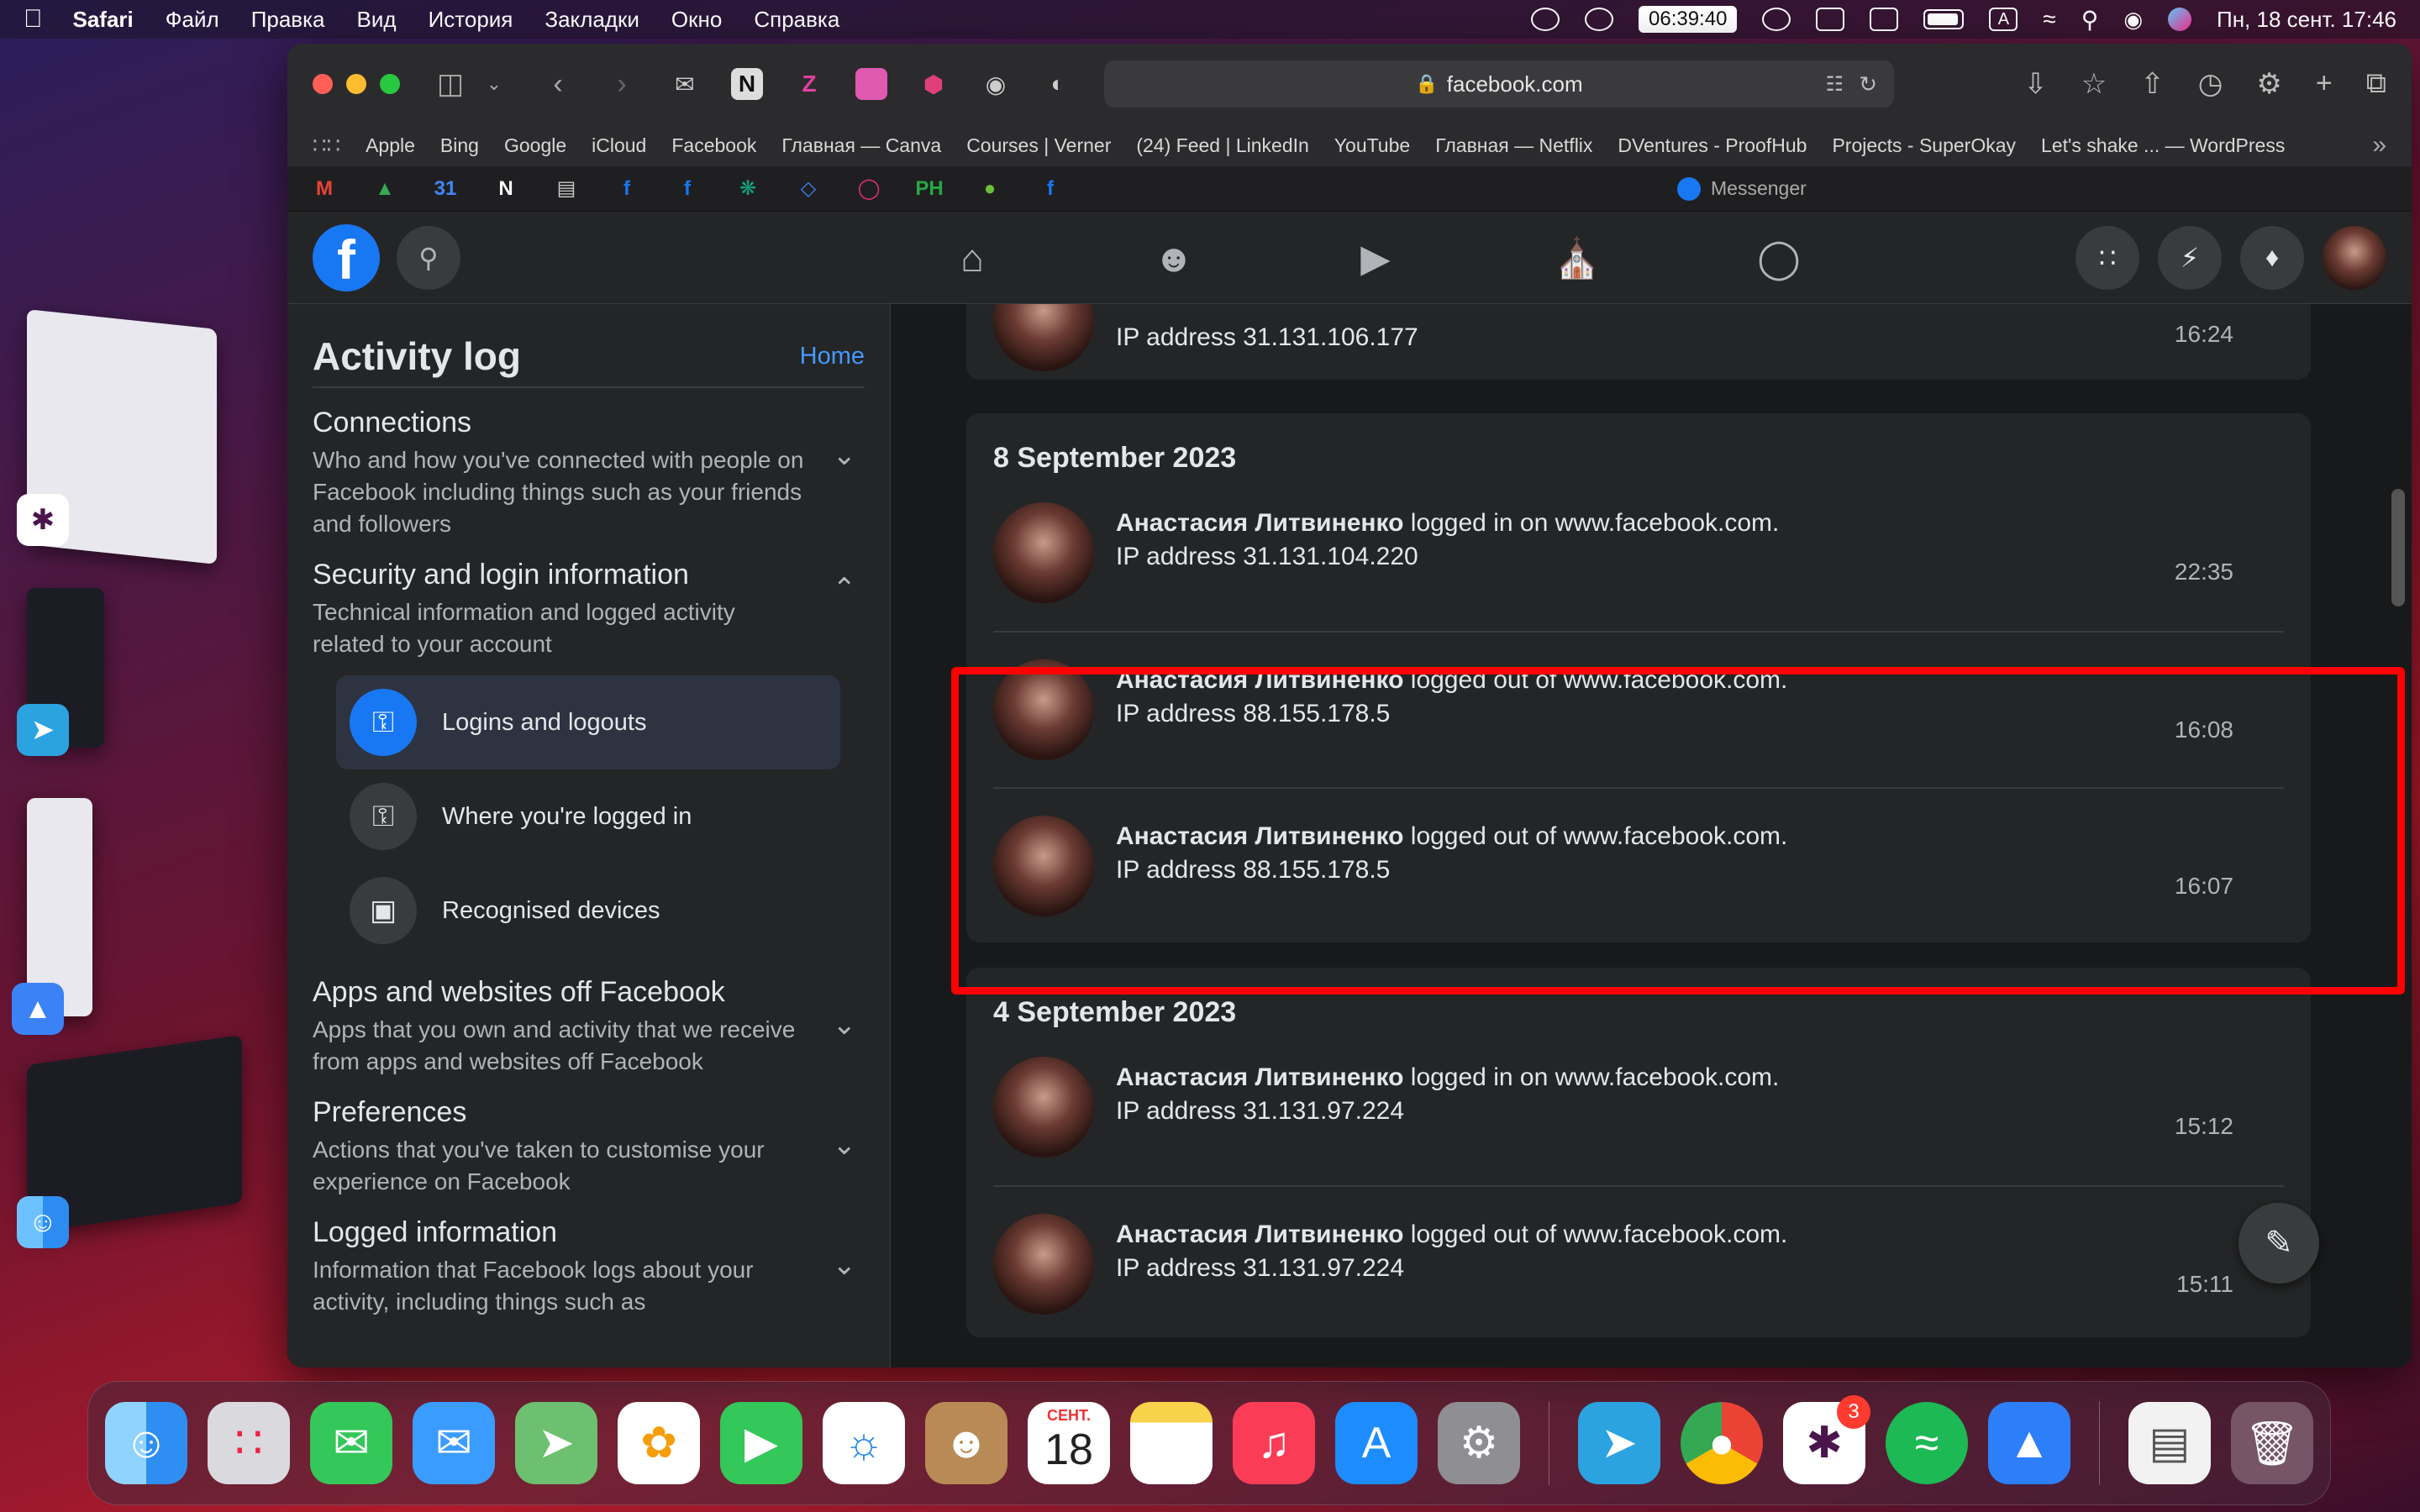 The width and height of the screenshot is (2420, 1512). I want to click on menu-bookmarks: Закладки, so click(591, 20).